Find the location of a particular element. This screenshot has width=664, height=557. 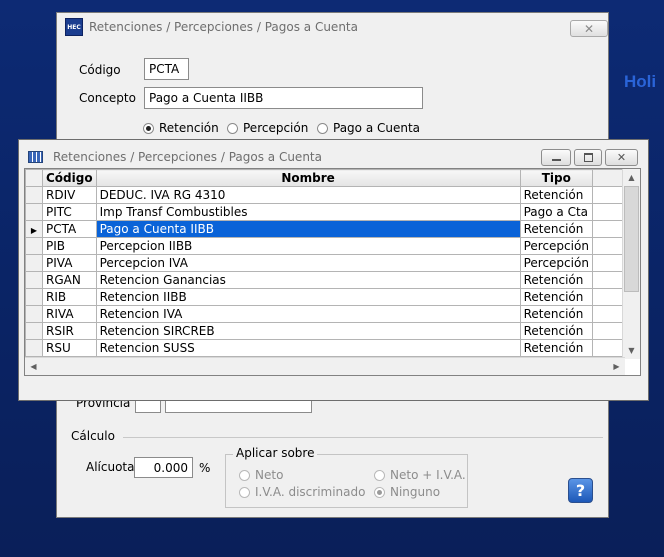

help-button: ? is located at coordinates (580, 490).